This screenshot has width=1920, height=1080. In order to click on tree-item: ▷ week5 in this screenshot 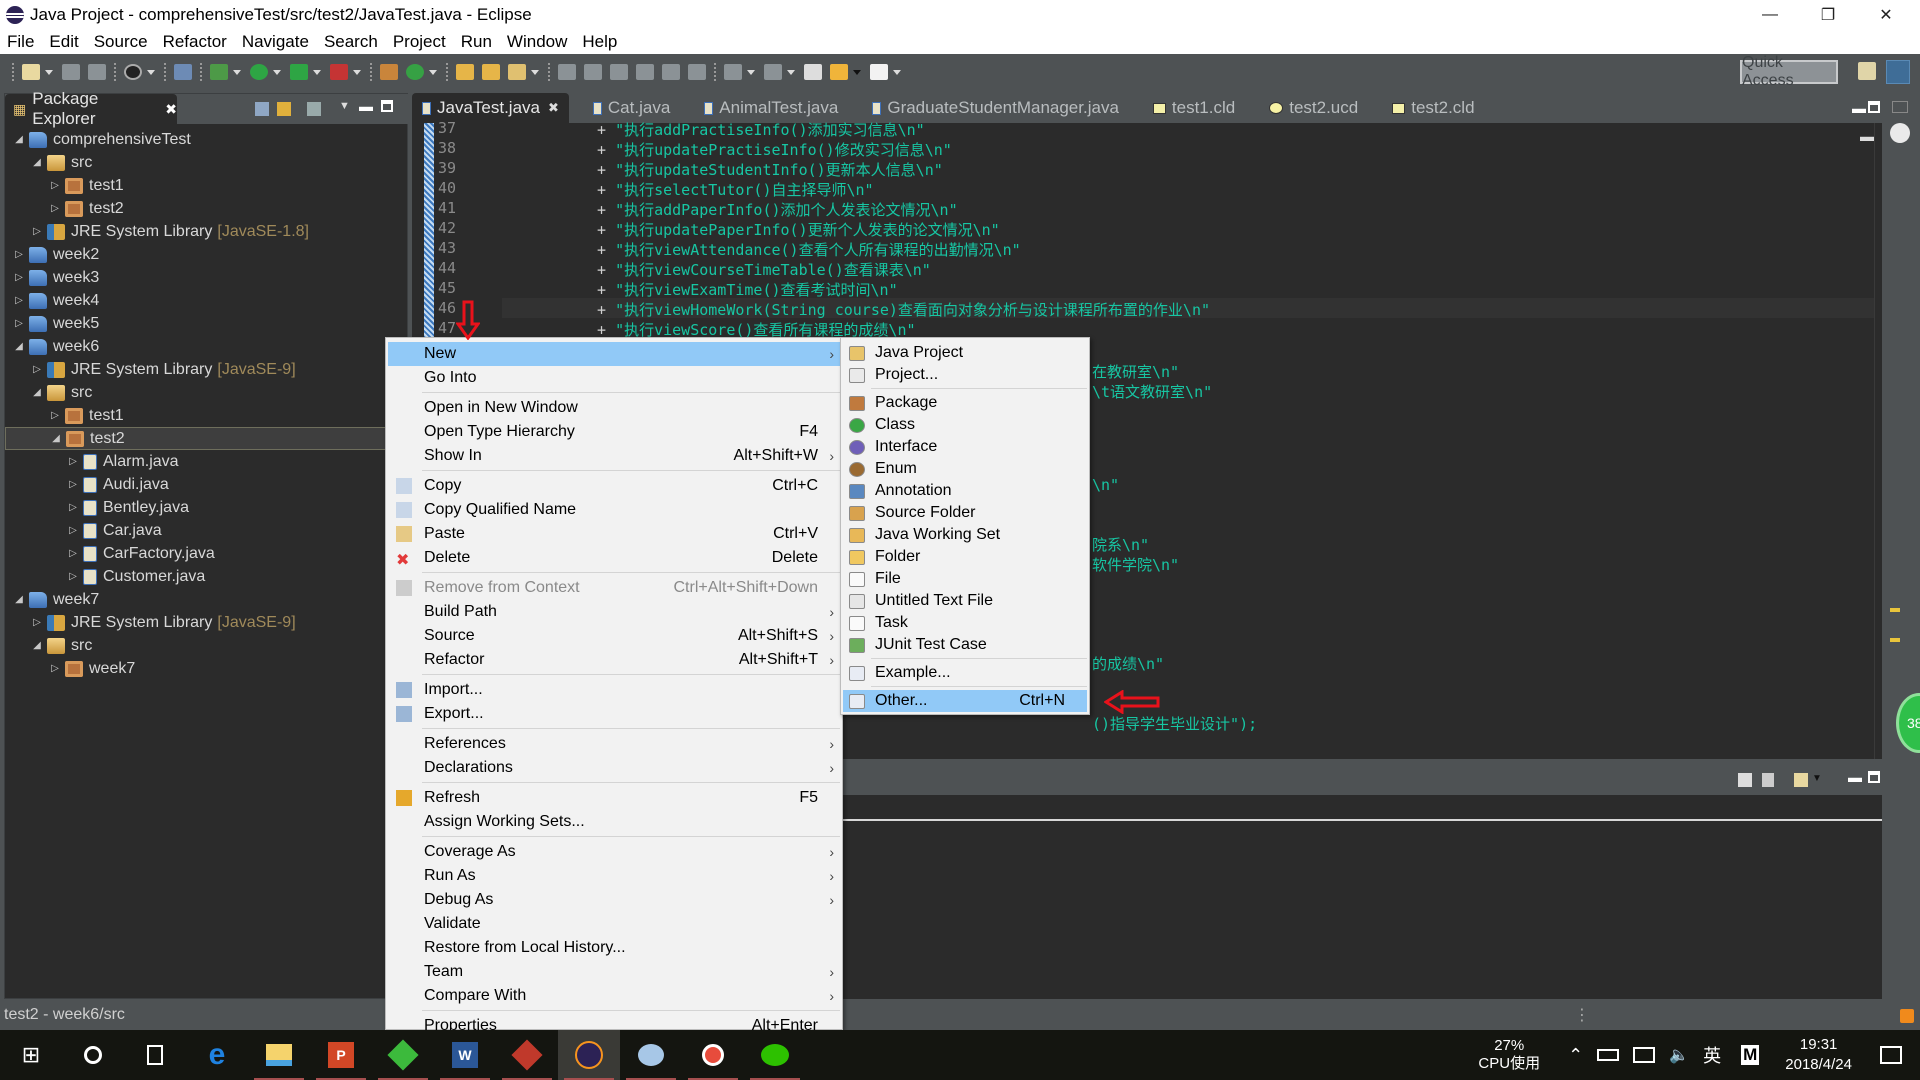, I will do `click(206, 323)`.